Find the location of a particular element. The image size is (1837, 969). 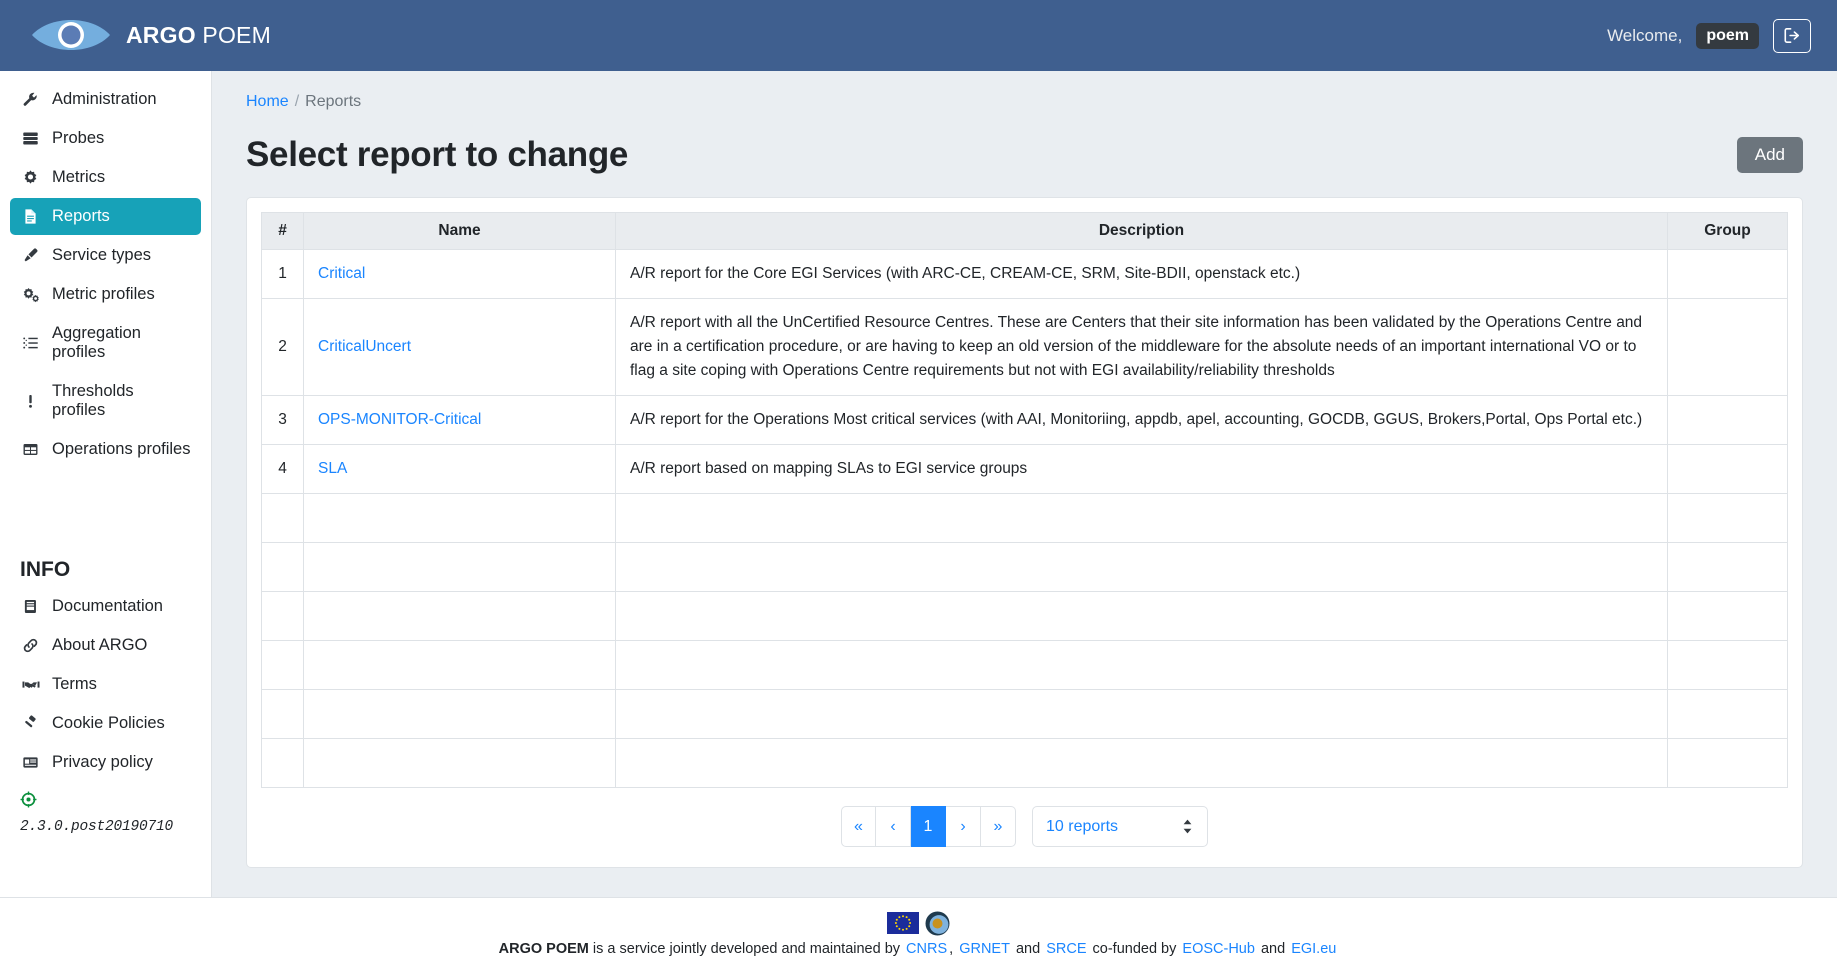

sidebar-item-label: Reports is located at coordinates (81, 216).